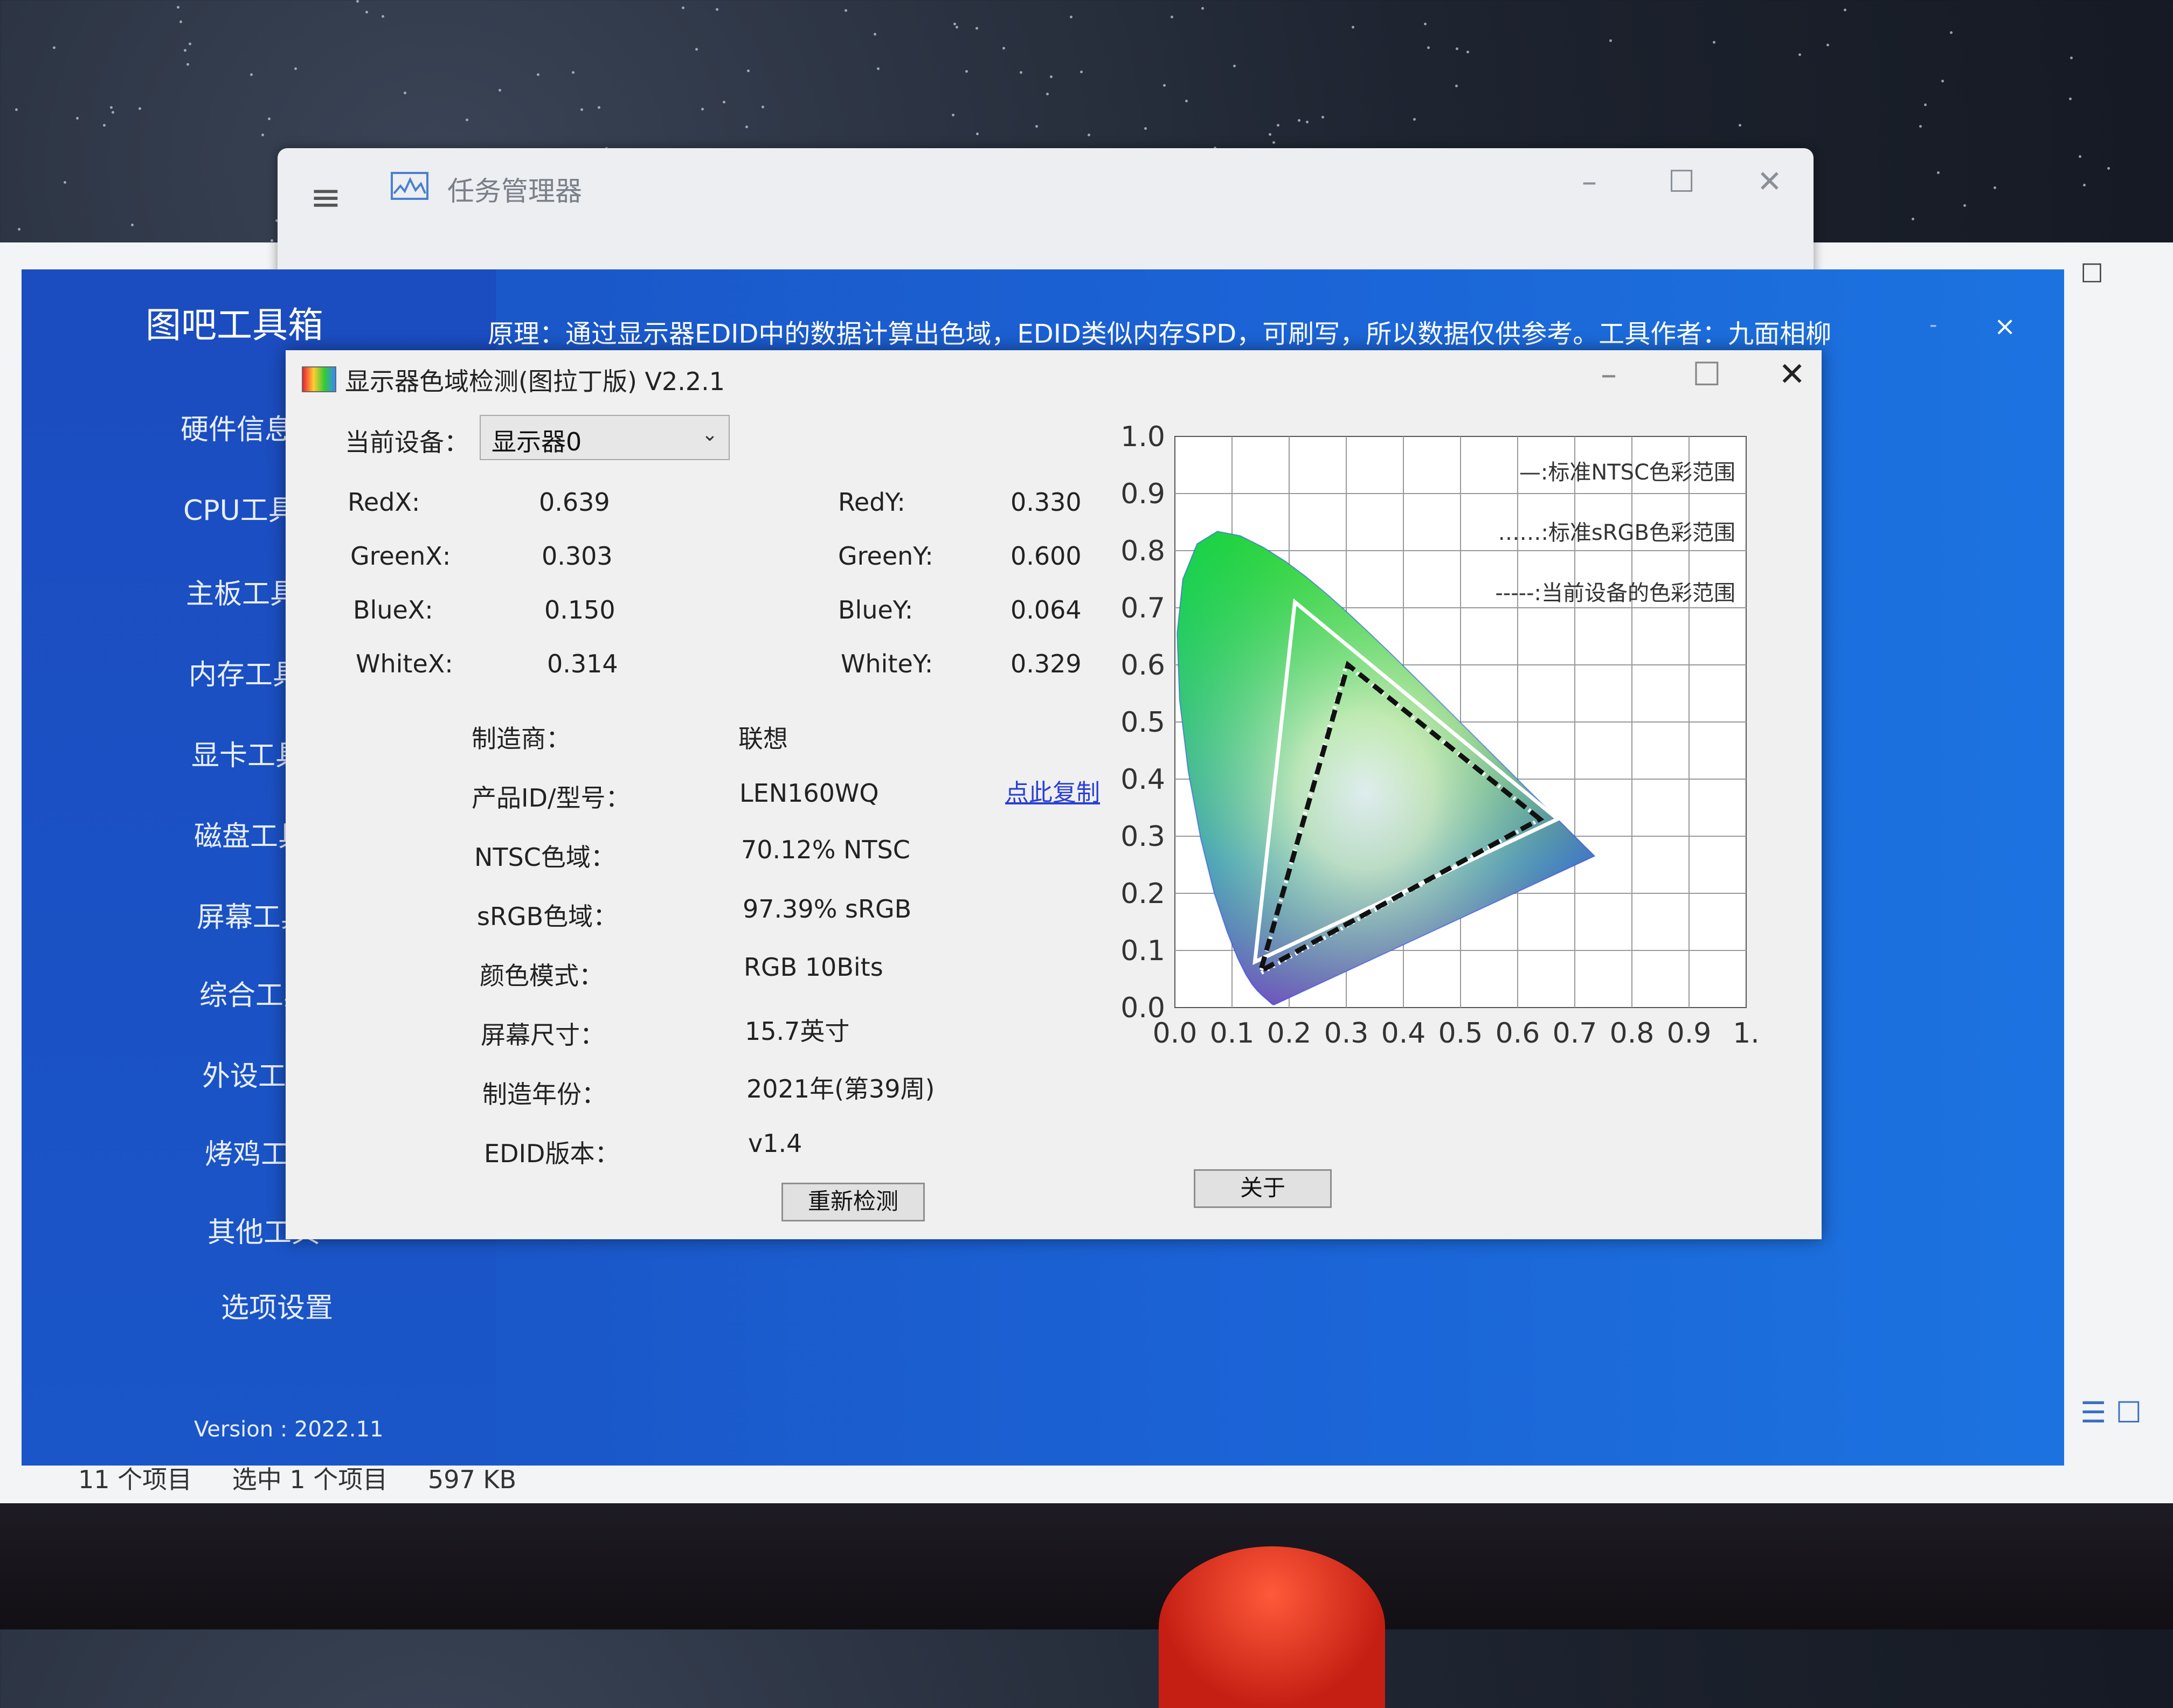 The width and height of the screenshot is (2173, 1708). I want to click on task-manager-window: ≡ 任务管理器 – ☐ ✕, so click(1046, 218).